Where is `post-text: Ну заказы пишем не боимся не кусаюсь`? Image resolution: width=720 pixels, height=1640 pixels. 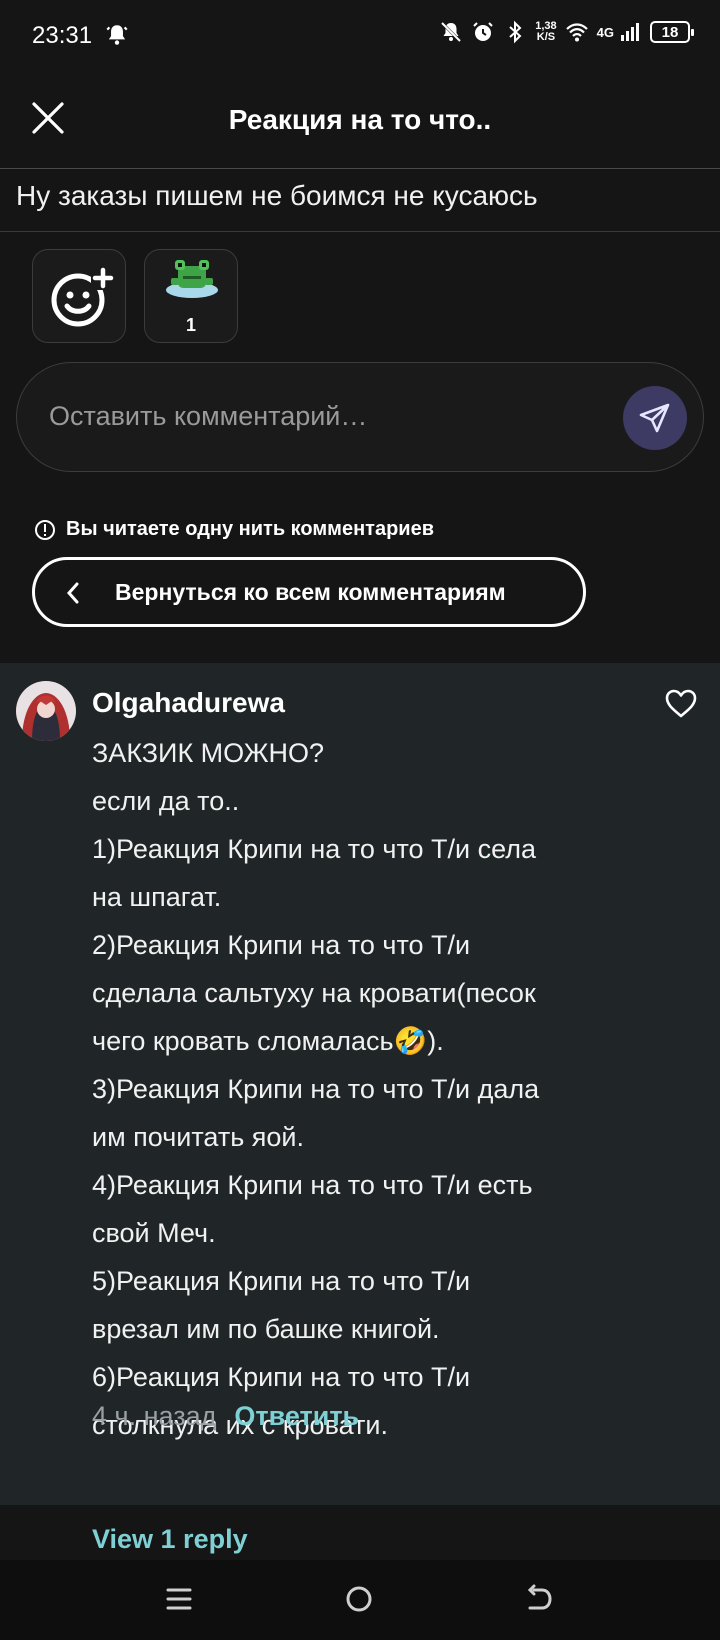 post-text: Ну заказы пишем не боимся не кусаюсь is located at coordinates (277, 195).